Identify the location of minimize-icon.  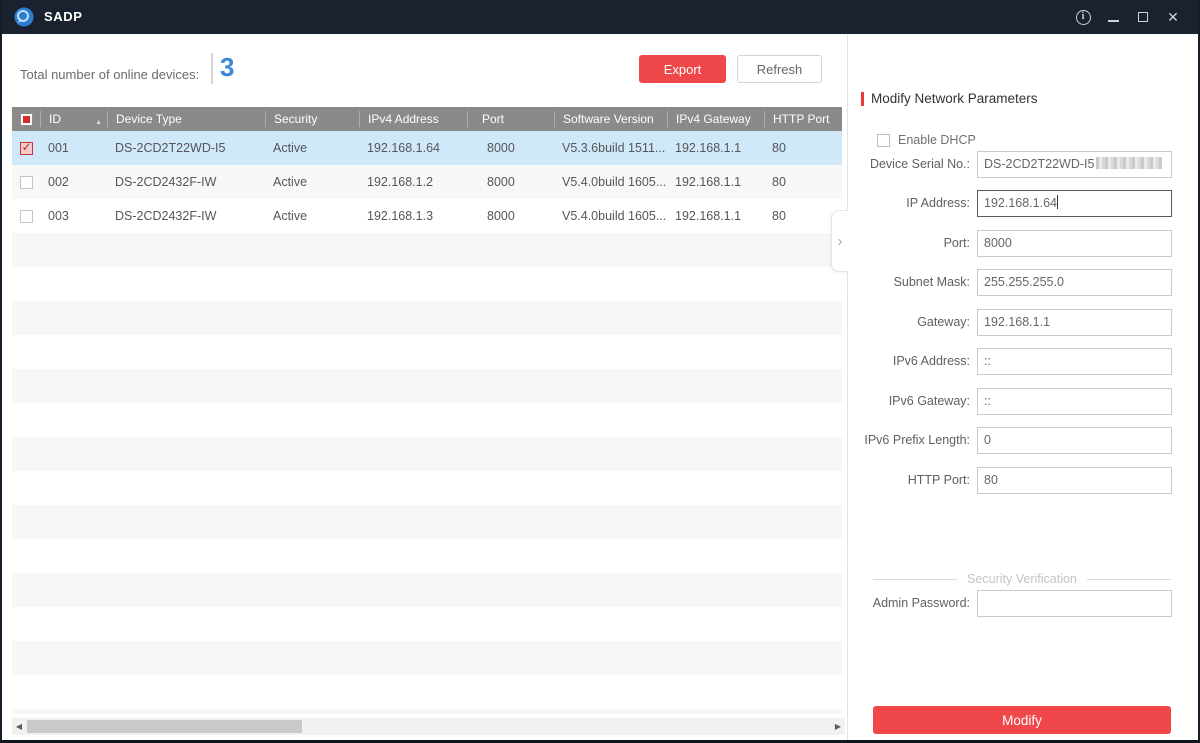
(1113, 21).